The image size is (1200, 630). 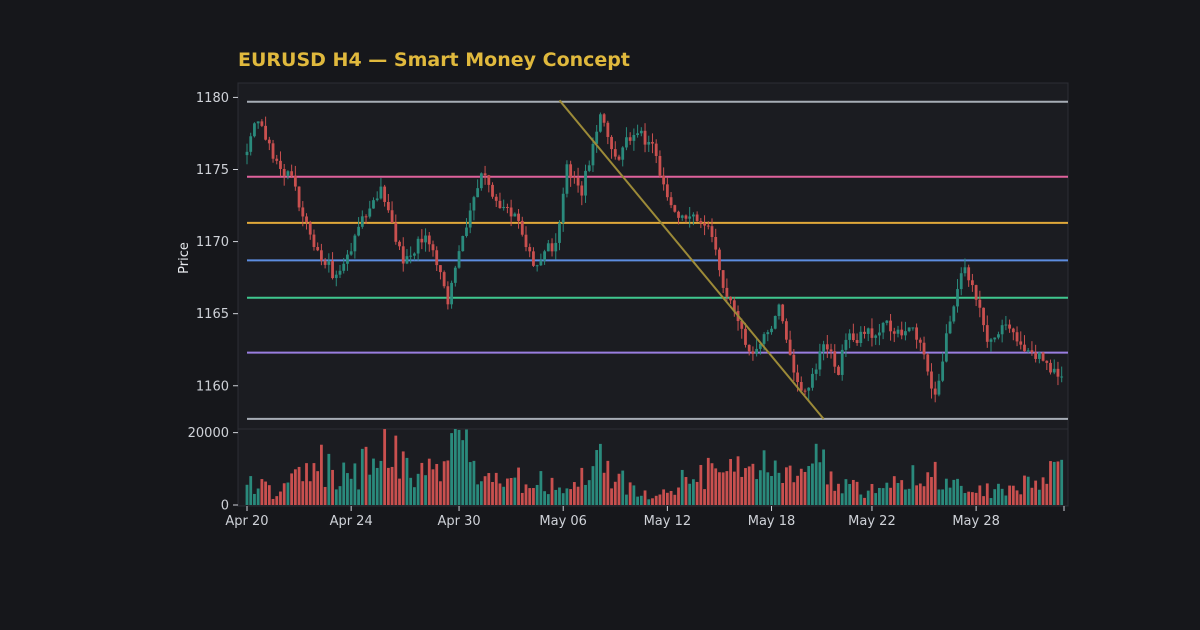 I want to click on y-tick-label: 1160, so click(x=212, y=386).